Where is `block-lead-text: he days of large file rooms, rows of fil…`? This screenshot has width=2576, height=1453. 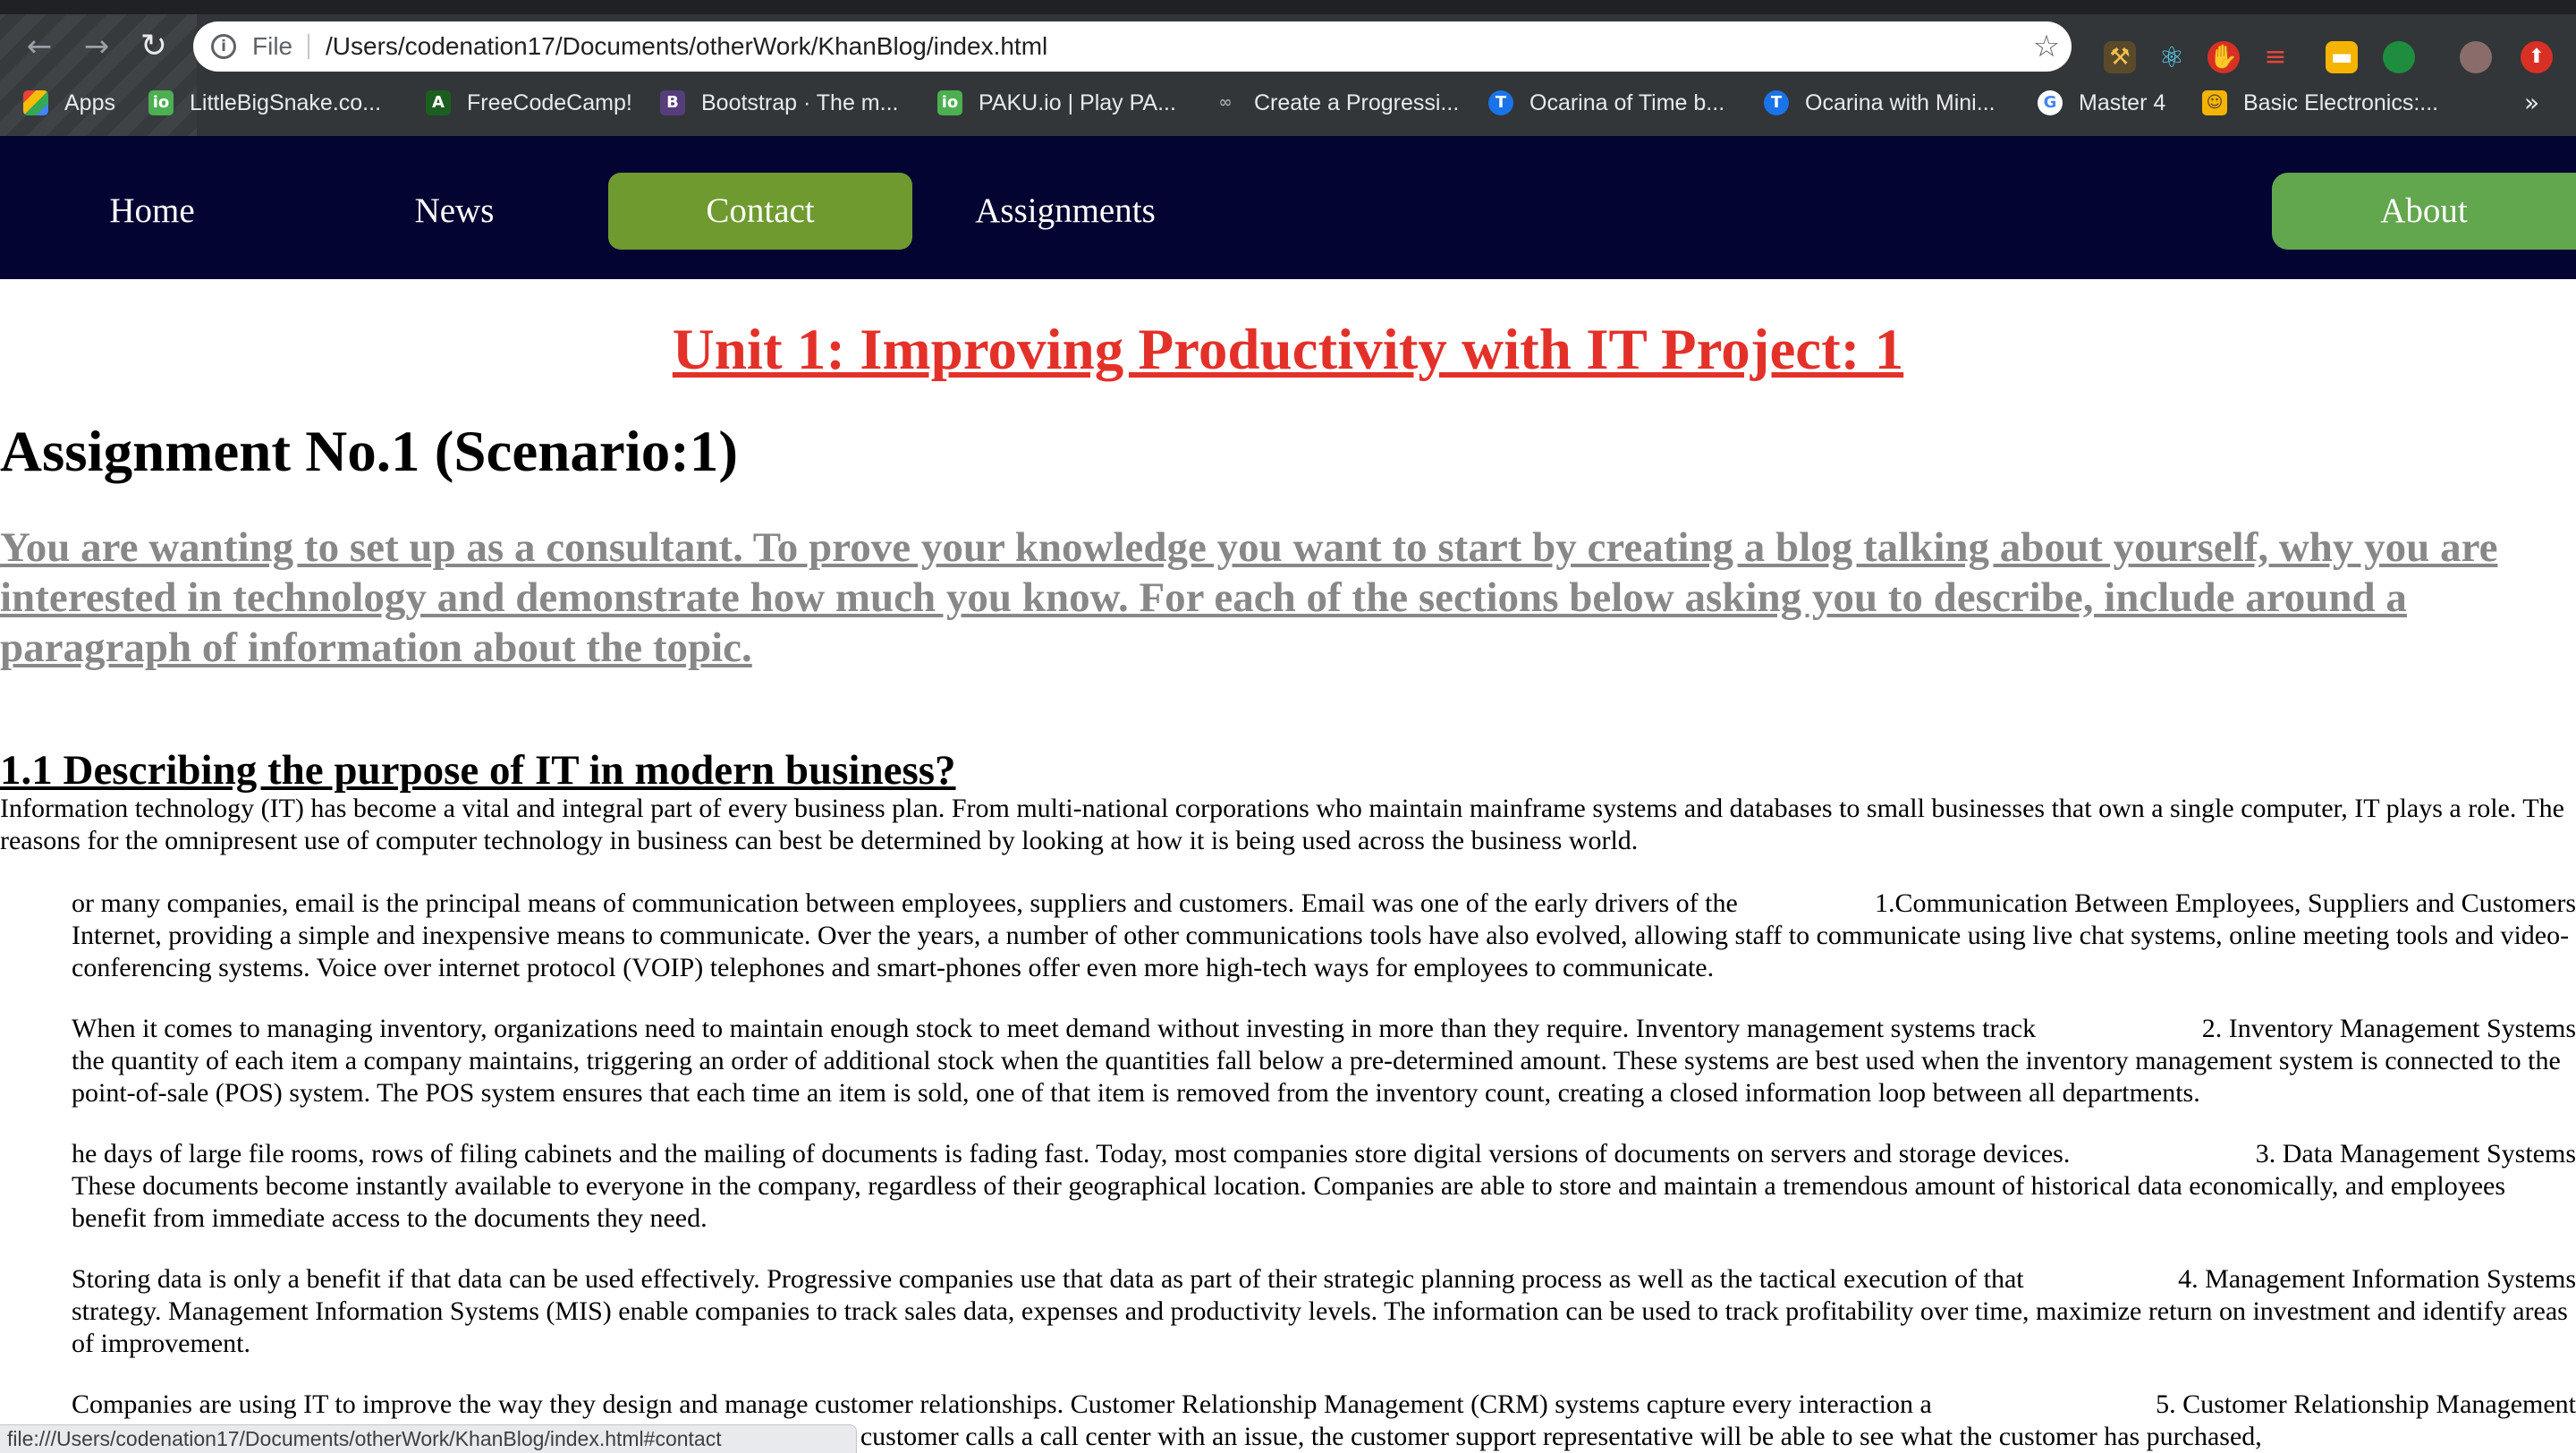 block-lead-text: he days of large file rooms, rows of fil… is located at coordinates (1071, 1153).